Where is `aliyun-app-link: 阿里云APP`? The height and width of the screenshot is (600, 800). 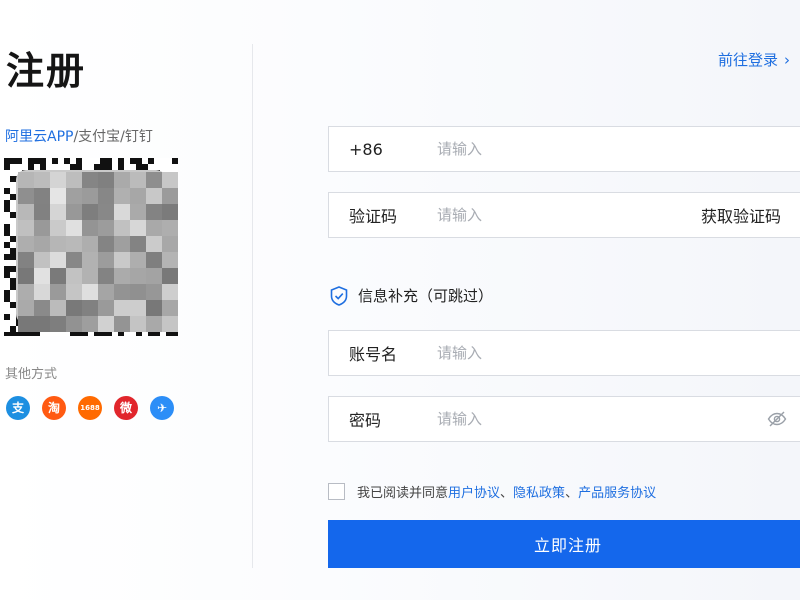
aliyun-app-link: 阿里云APP is located at coordinates (39, 137).